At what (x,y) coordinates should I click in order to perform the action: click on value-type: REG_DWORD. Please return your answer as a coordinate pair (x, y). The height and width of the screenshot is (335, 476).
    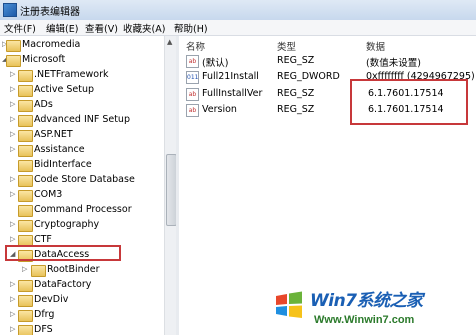
    Looking at the image, I should click on (308, 76).